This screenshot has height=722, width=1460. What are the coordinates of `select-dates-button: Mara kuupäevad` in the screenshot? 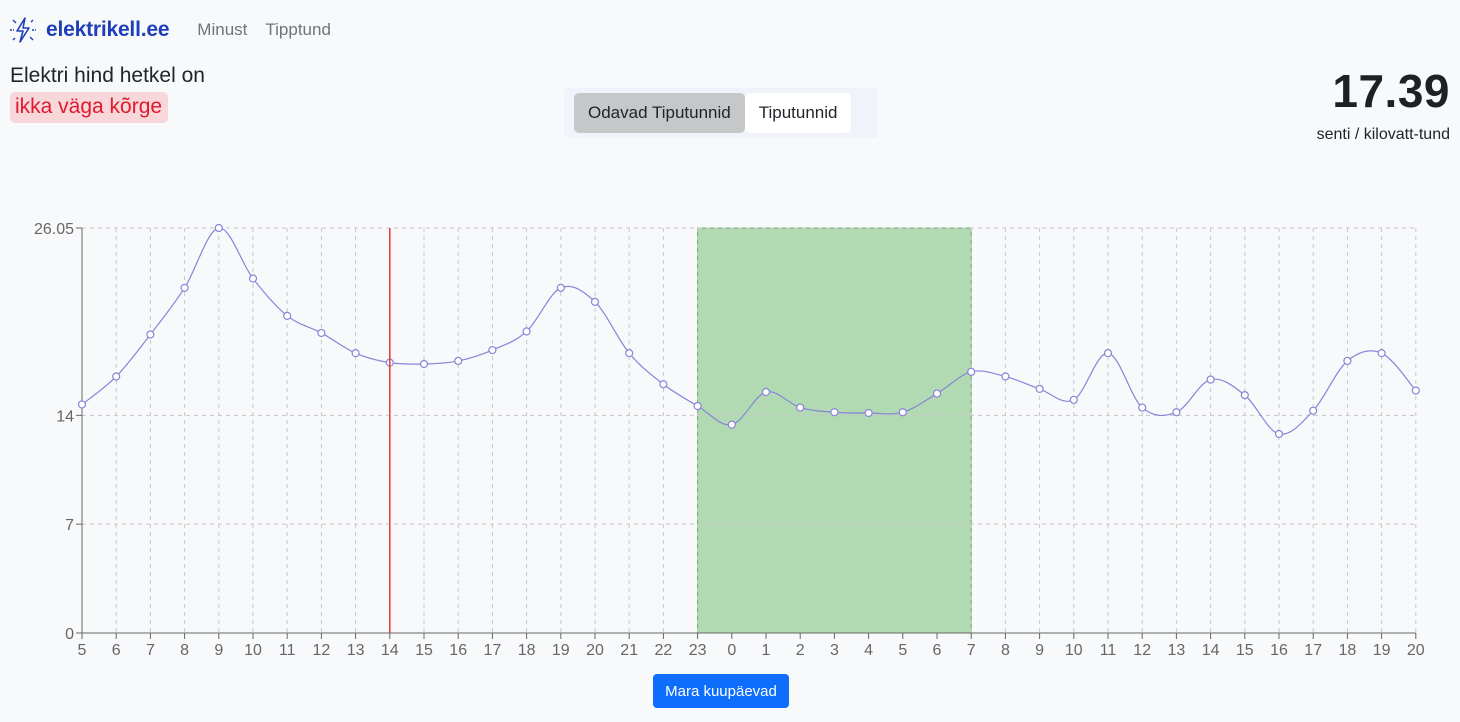 It's located at (721, 691).